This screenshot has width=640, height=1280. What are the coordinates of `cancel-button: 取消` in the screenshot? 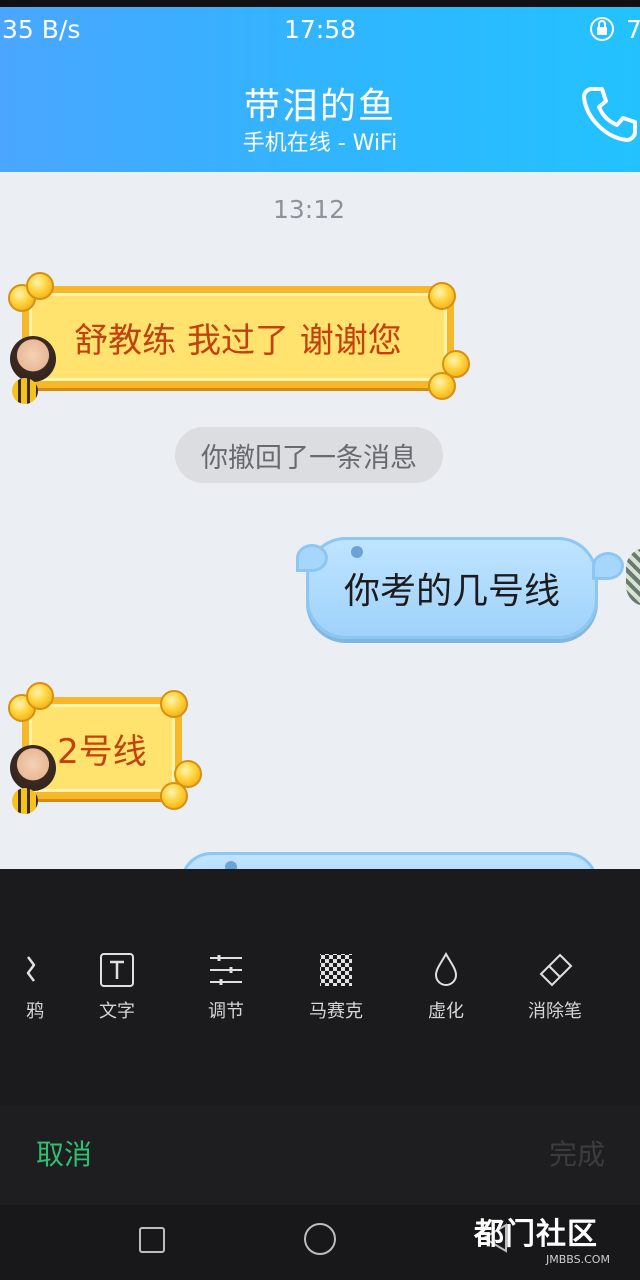 It's located at (64, 1153).